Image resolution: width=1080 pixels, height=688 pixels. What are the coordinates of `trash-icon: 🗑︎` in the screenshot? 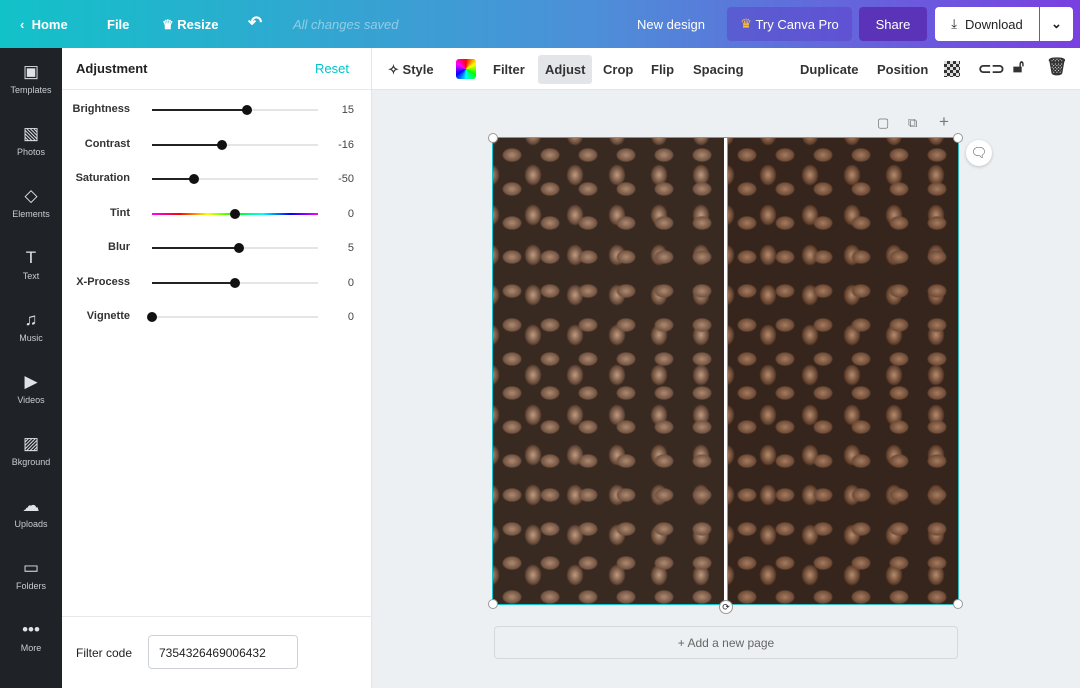 It's located at (1057, 67).